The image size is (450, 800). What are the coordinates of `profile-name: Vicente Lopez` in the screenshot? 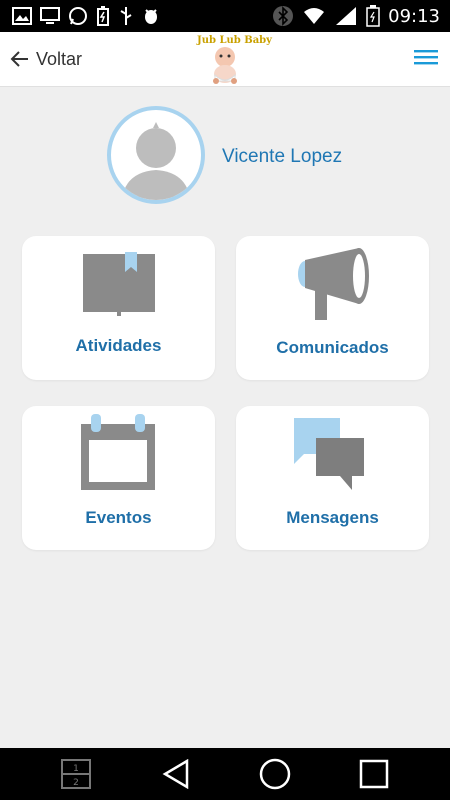 It's located at (282, 156).